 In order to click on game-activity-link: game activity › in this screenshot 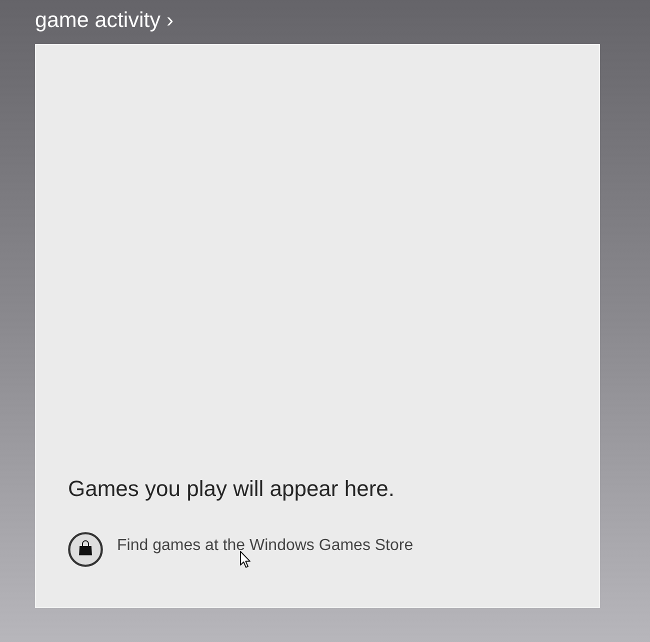, I will do `click(104, 22)`.